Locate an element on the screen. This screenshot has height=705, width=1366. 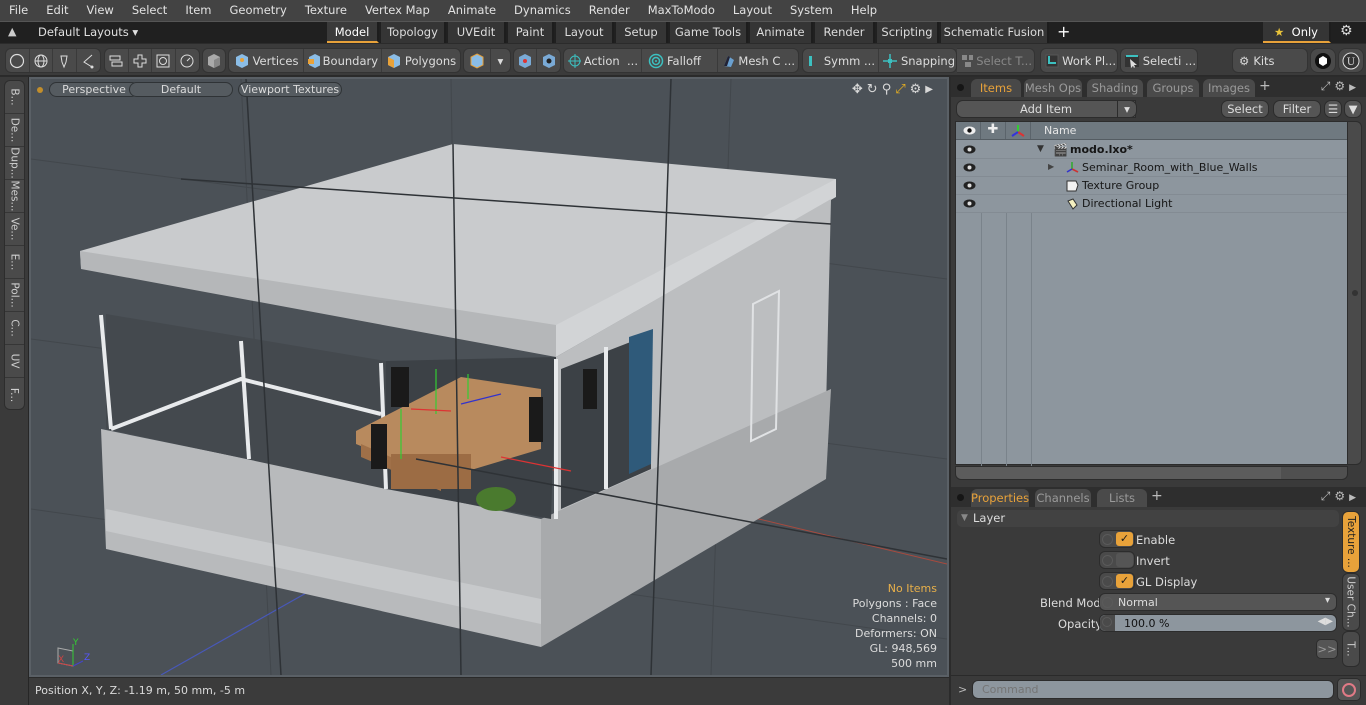
opacity-field: 100.0 % ◀▶ is located at coordinates (1218, 623).